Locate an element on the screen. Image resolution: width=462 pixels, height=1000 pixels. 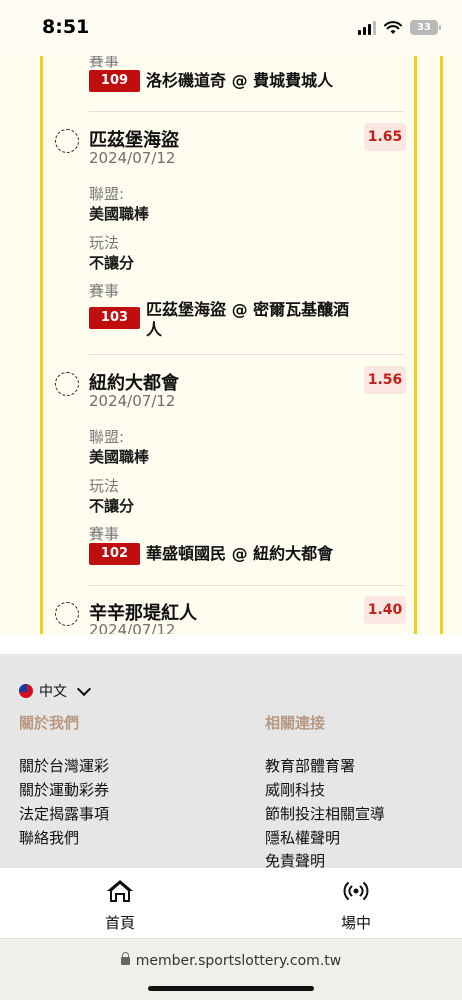
browser-url-bar: member.sportslottery.com.tw is located at coordinates (231, 969).